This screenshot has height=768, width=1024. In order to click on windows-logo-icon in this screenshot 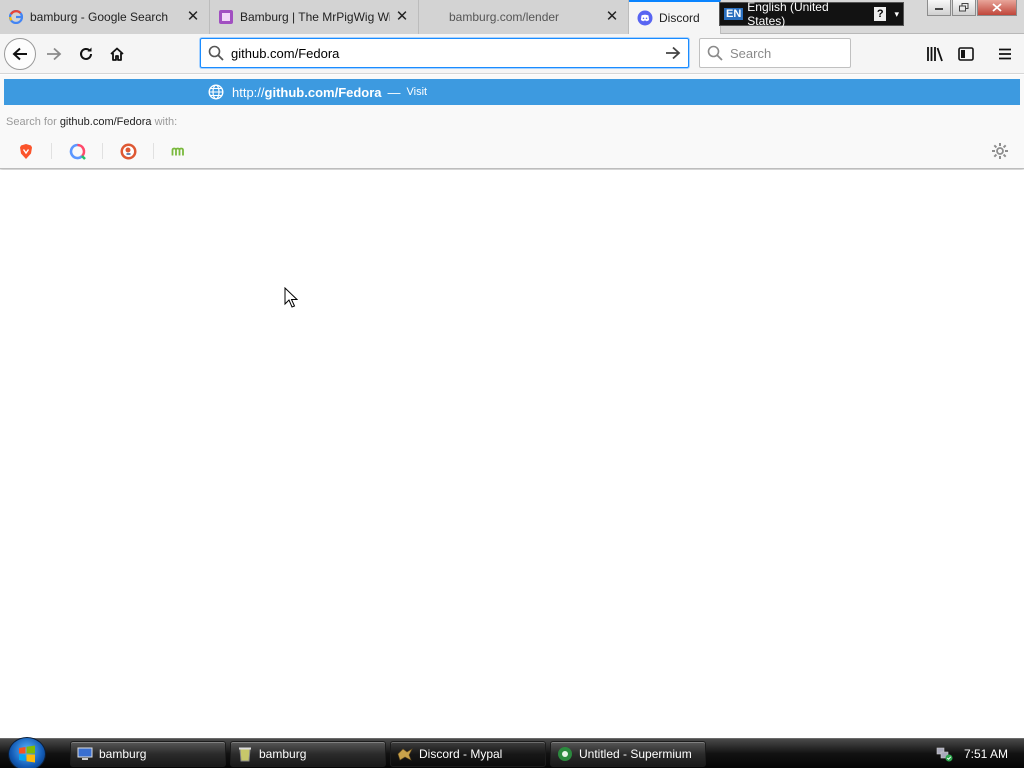, I will do `click(27, 754)`.